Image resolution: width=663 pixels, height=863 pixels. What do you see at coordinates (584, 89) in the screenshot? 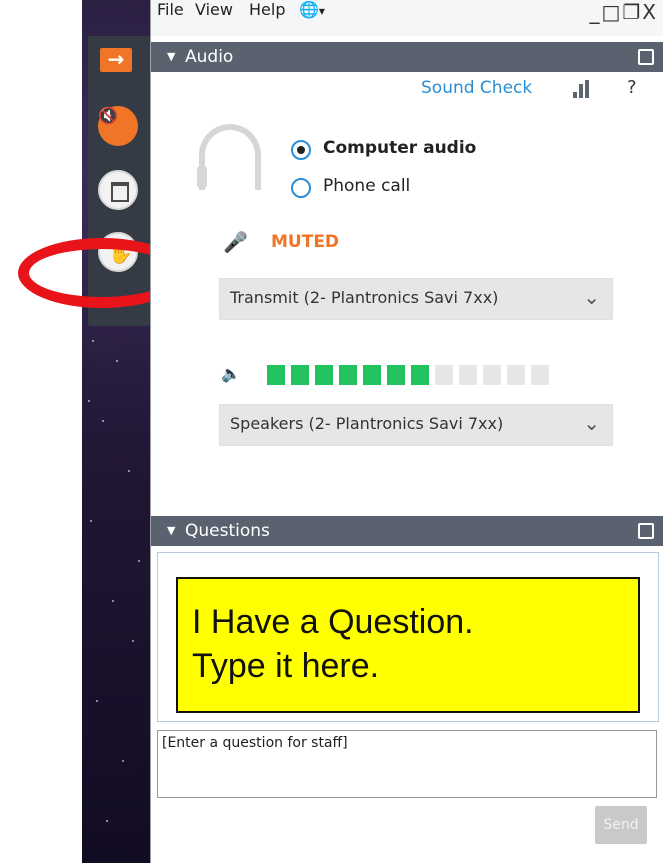
I see `audio-mixer-icon` at bounding box center [584, 89].